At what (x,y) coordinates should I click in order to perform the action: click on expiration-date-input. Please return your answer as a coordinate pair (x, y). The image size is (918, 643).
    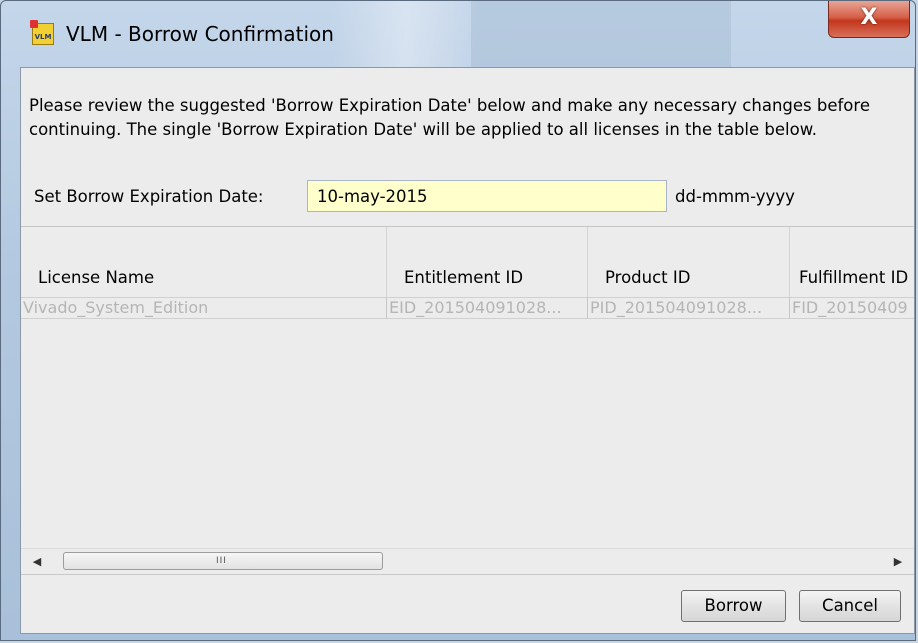
    Looking at the image, I should click on (487, 196).